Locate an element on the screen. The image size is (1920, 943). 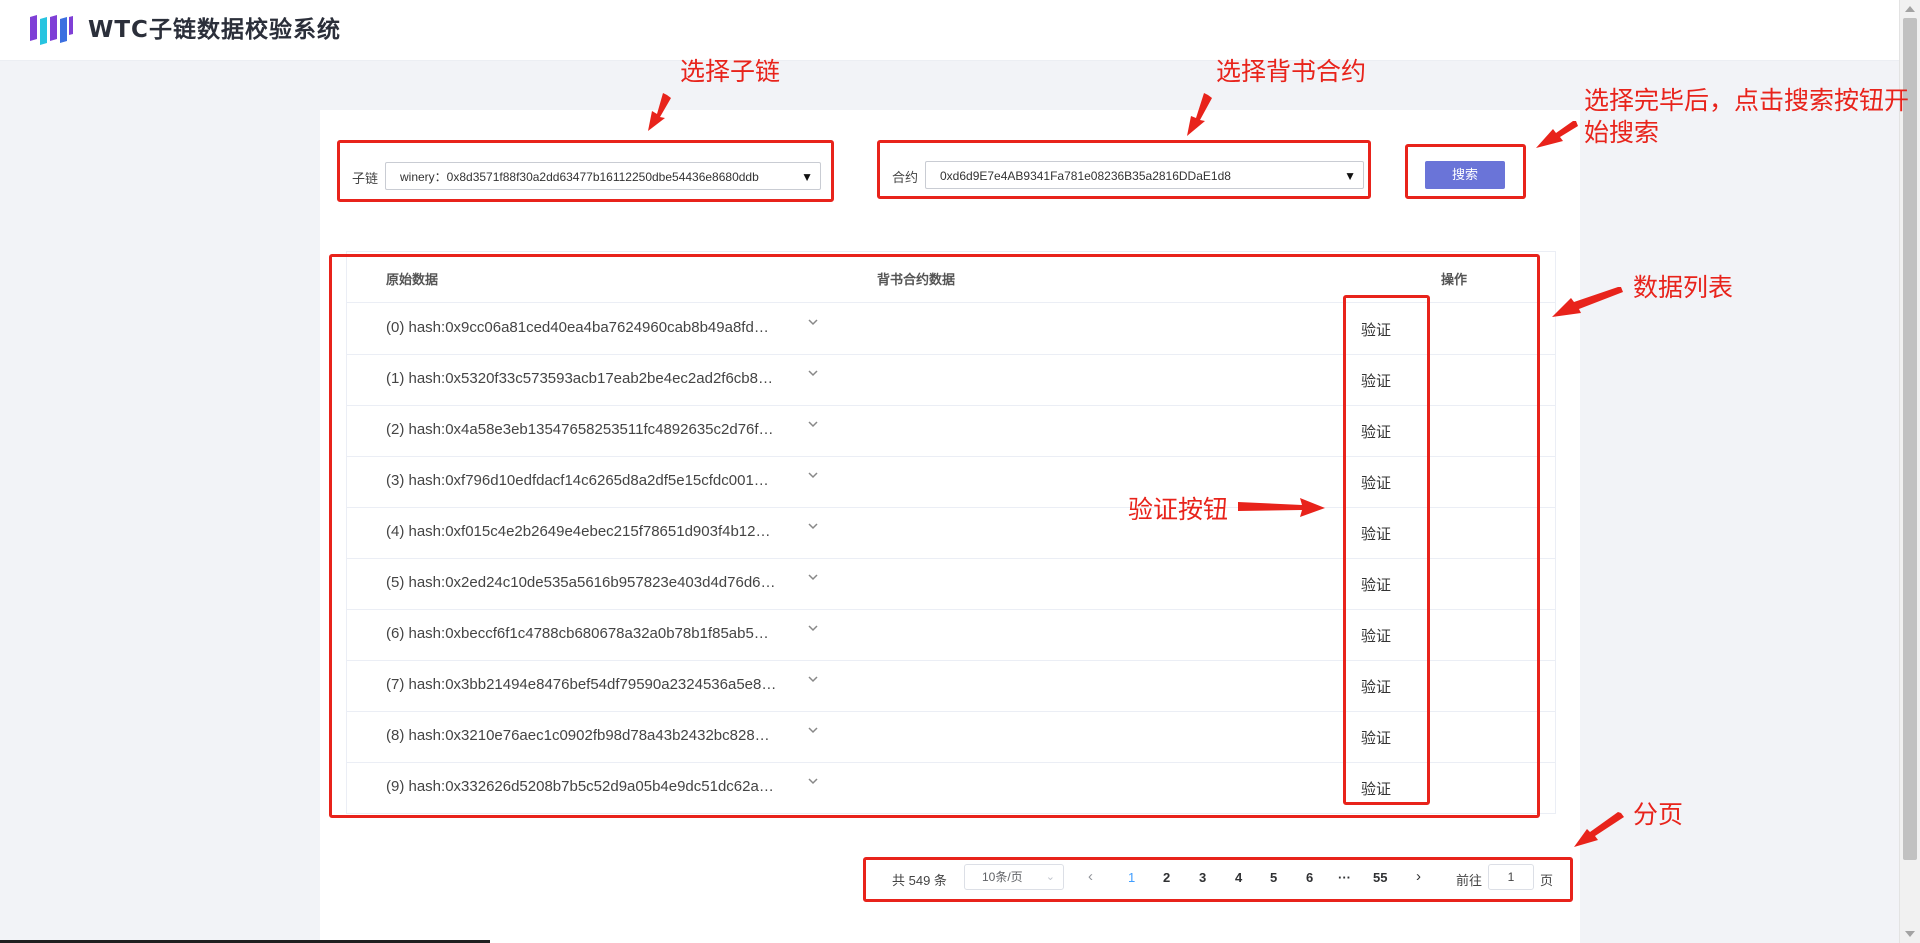
arrow-to-search-icon is located at coordinates (1557, 134).